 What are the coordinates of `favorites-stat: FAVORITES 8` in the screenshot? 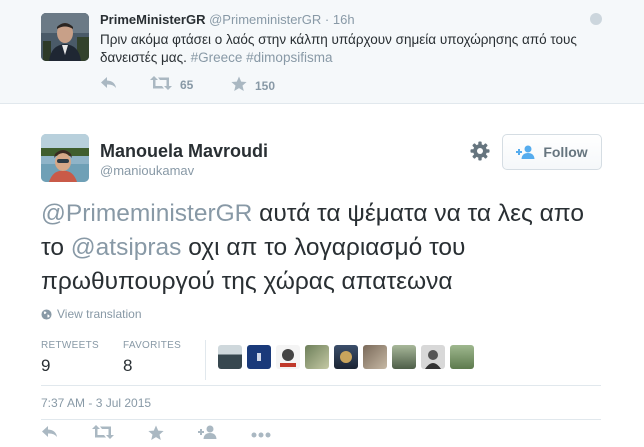 It's located at (152, 358).